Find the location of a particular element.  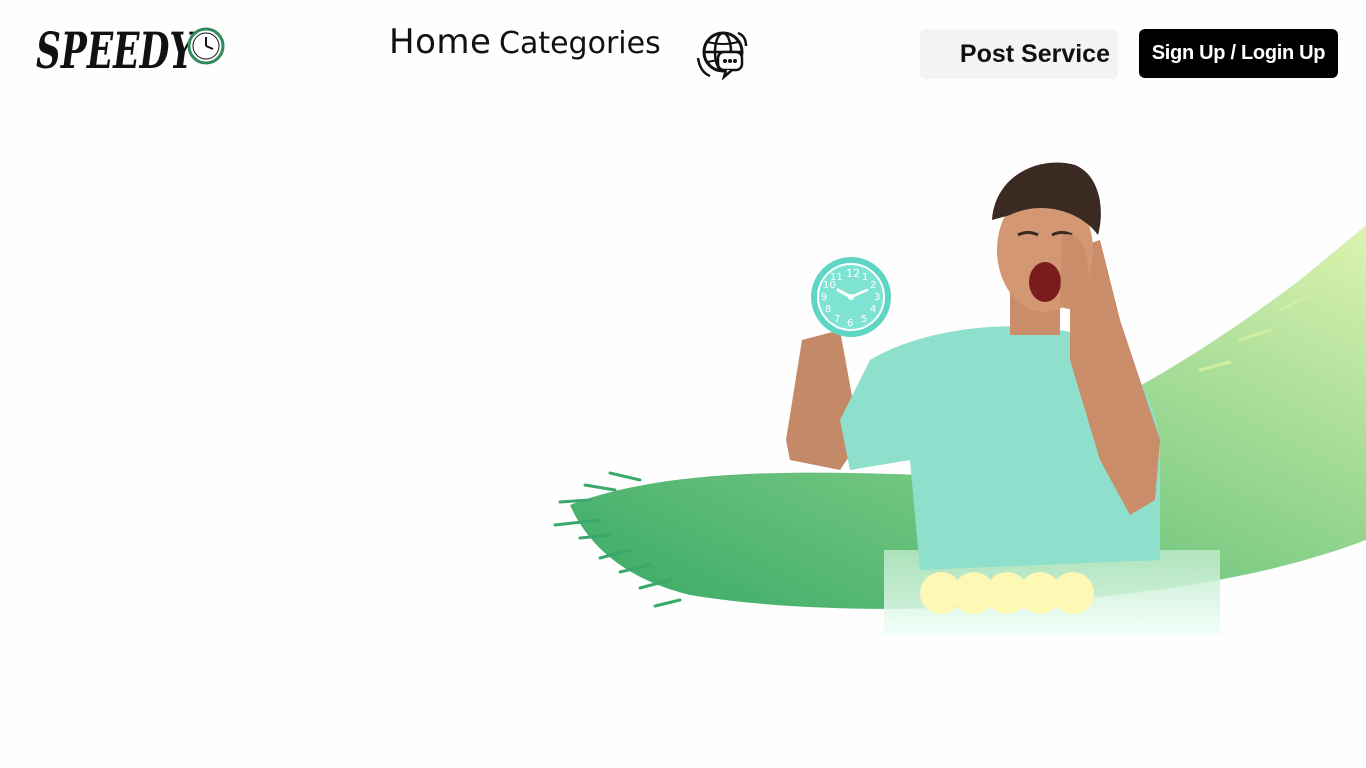

clock-number: 5 is located at coordinates (864, 319).